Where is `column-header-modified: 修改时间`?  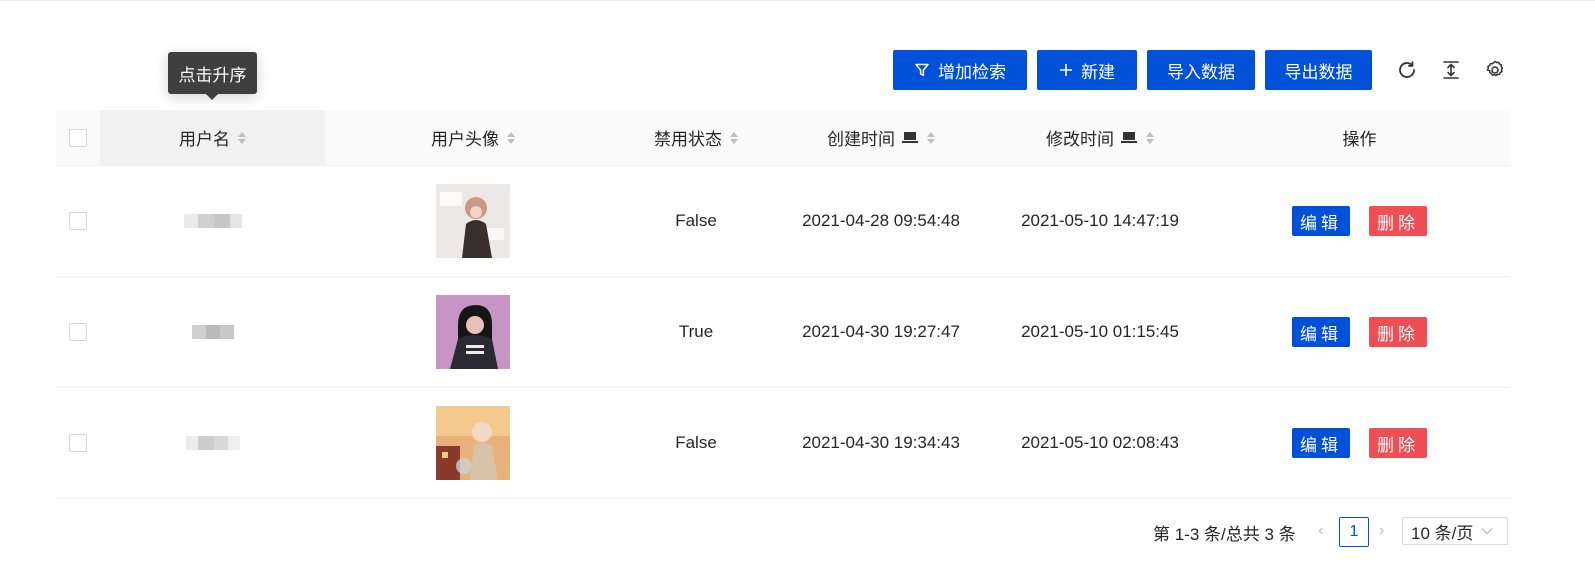
column-header-modified: 修改时间 is located at coordinates (1100, 137).